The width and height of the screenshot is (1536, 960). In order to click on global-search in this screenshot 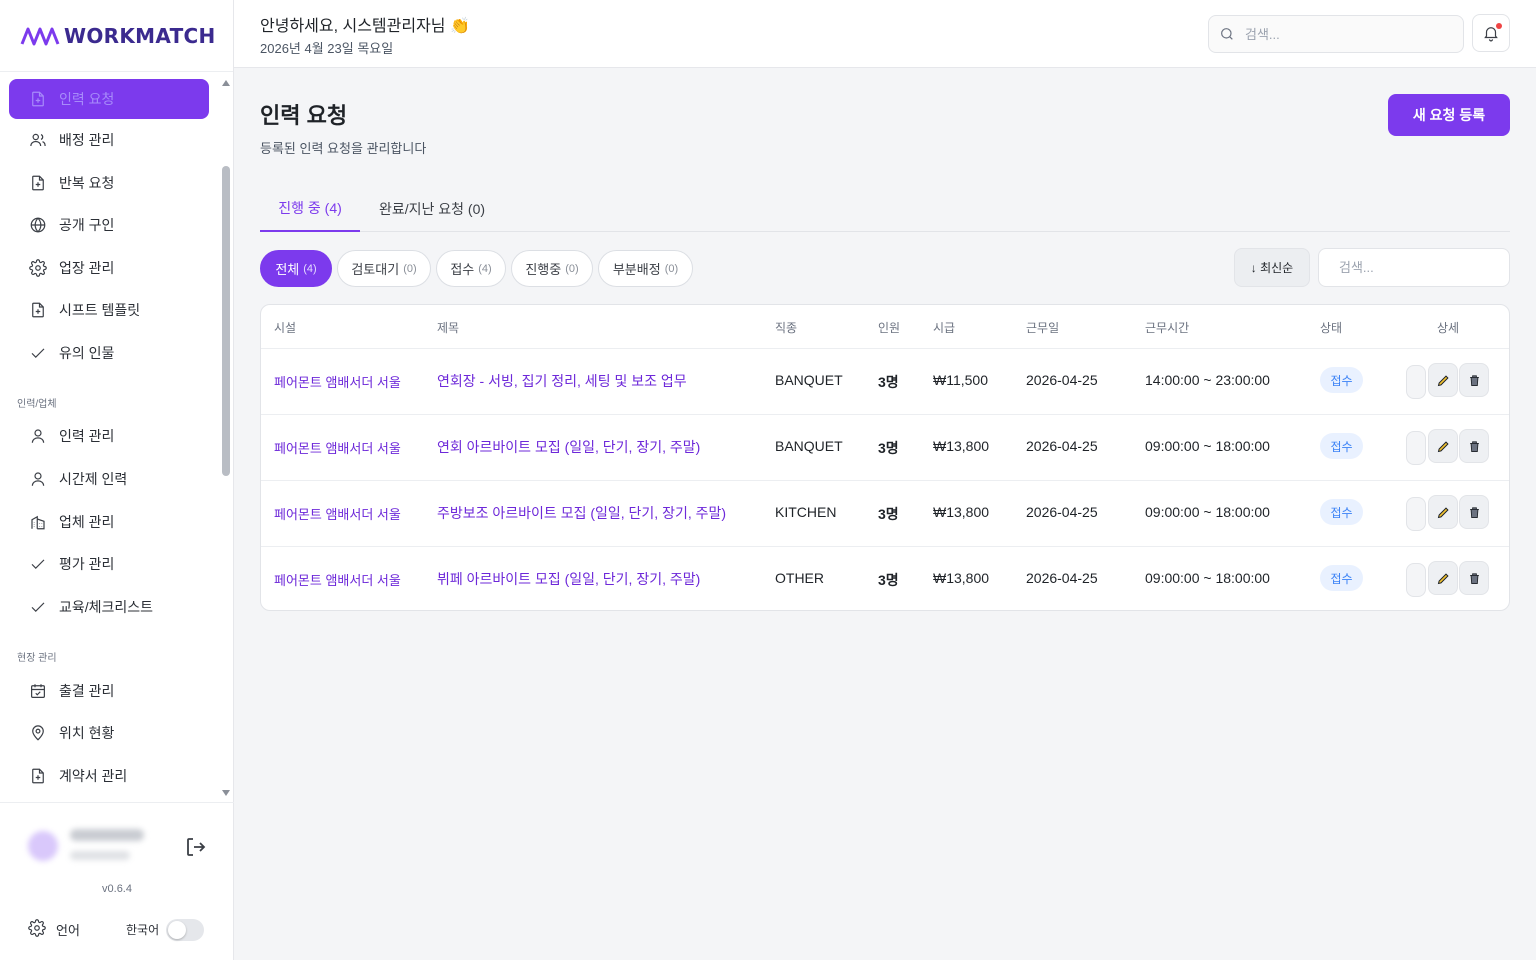, I will do `click(1336, 34)`.